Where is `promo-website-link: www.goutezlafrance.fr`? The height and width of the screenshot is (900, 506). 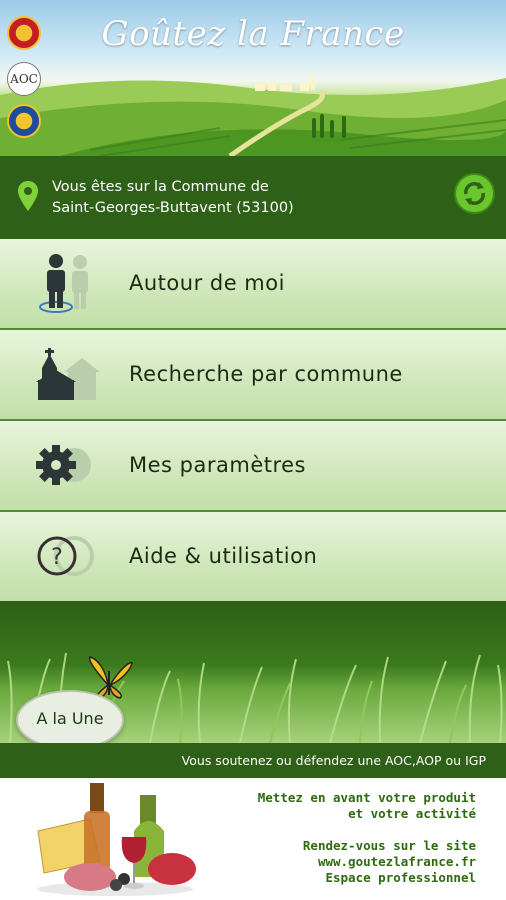 promo-website-link: www.goutezlafrance.fr is located at coordinates (367, 862).